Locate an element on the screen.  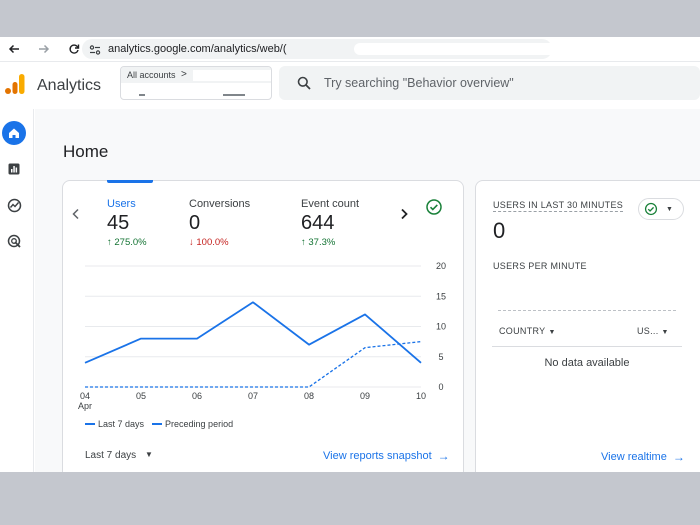
metric-users: Users 45 ↑ 275.0% is located at coordinates (127, 223).